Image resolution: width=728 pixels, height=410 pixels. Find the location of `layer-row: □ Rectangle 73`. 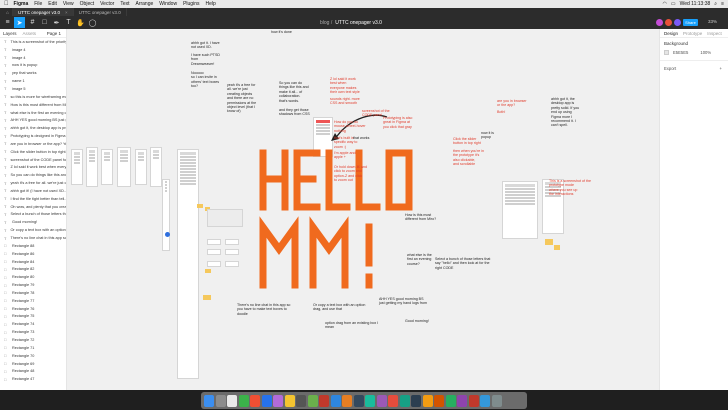

layer-row: □ Rectangle 73 is located at coordinates (33, 332).